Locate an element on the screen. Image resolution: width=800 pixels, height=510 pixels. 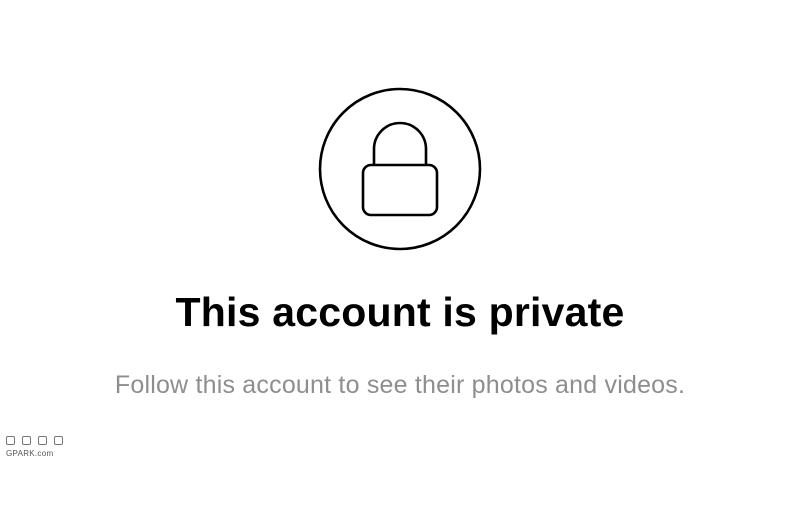
watermark-text: GPARK.com is located at coordinates (30, 453).